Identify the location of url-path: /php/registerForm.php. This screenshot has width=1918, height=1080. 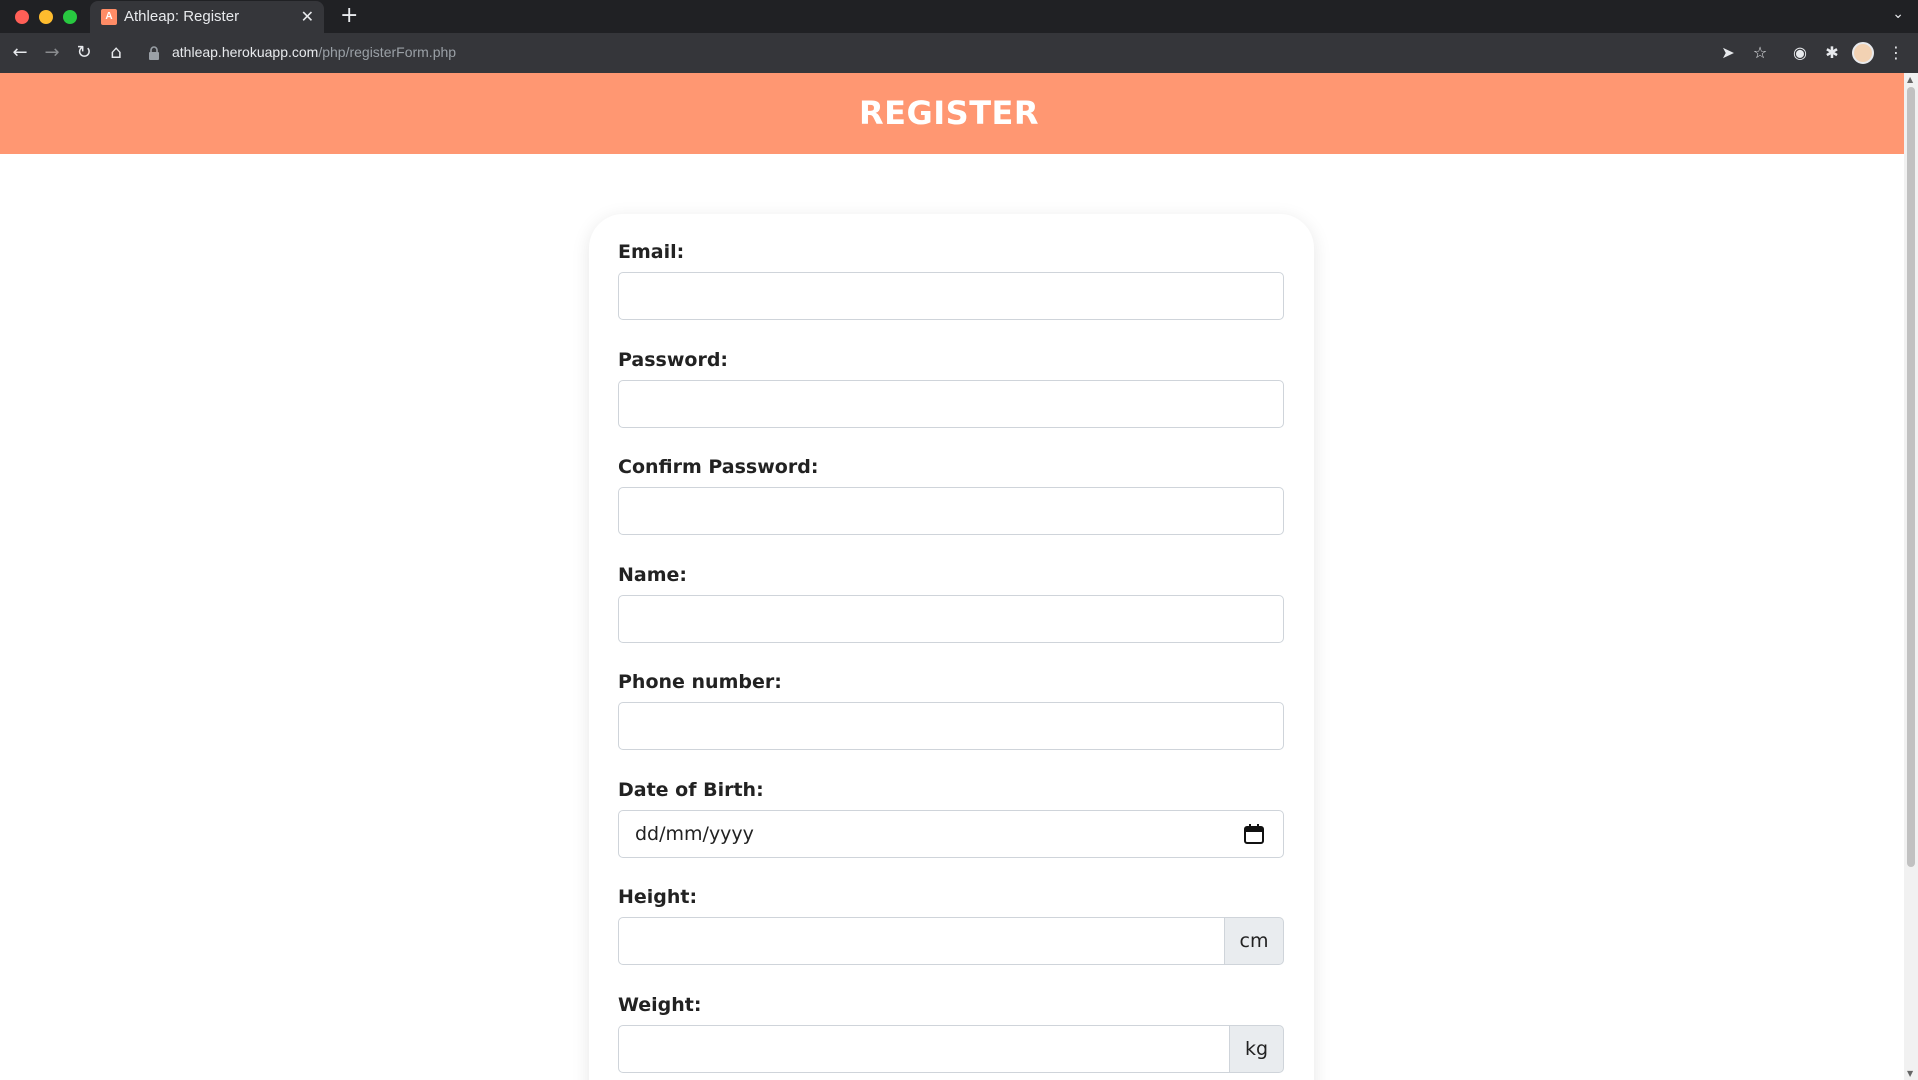
(387, 52).